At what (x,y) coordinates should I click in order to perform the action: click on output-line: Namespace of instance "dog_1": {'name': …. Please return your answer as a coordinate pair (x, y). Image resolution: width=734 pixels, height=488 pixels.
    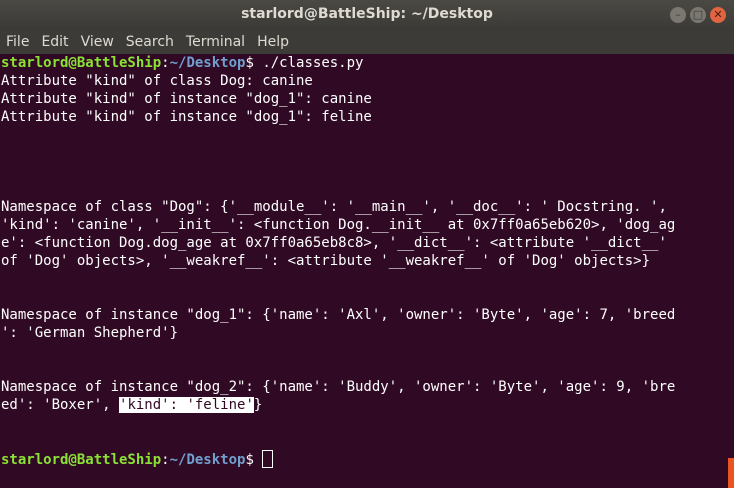
    Looking at the image, I should click on (338, 315).